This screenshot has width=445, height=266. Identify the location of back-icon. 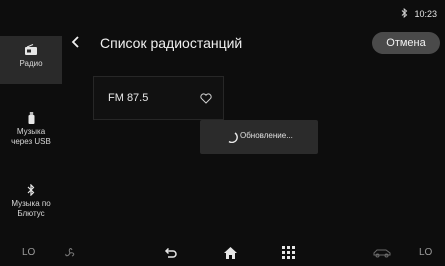
(170, 253).